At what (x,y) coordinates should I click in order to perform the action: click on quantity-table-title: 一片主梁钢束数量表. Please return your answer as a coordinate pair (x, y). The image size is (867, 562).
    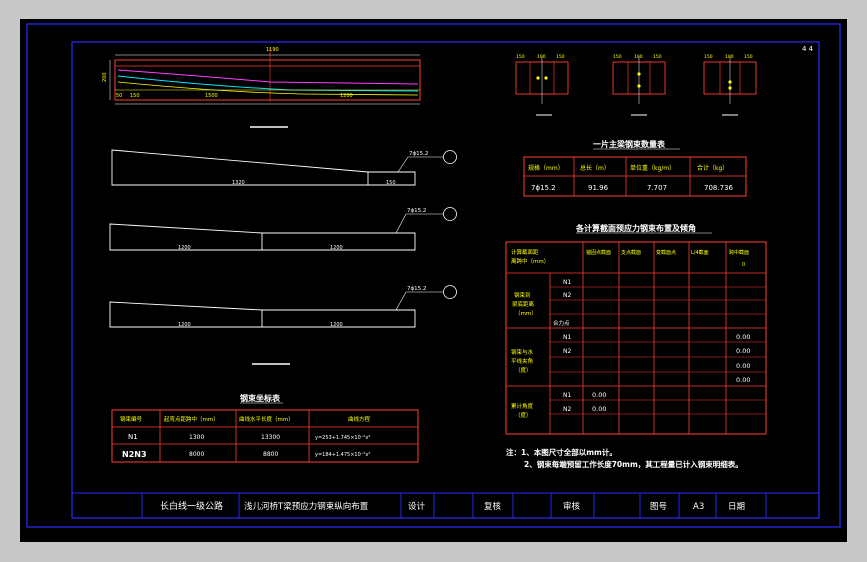
    Looking at the image, I should click on (629, 144).